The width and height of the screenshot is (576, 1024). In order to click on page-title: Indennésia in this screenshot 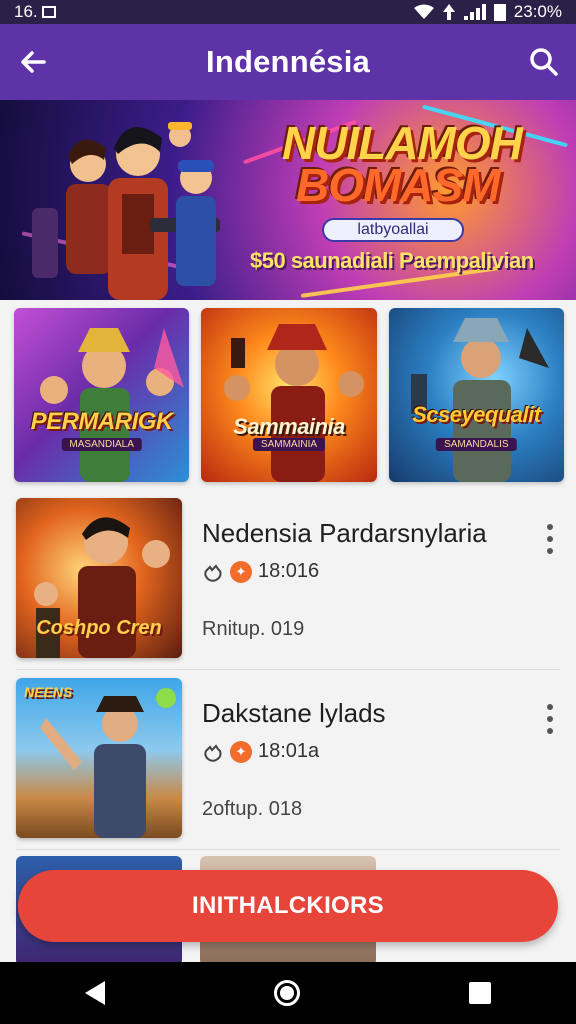, I will do `click(288, 61)`.